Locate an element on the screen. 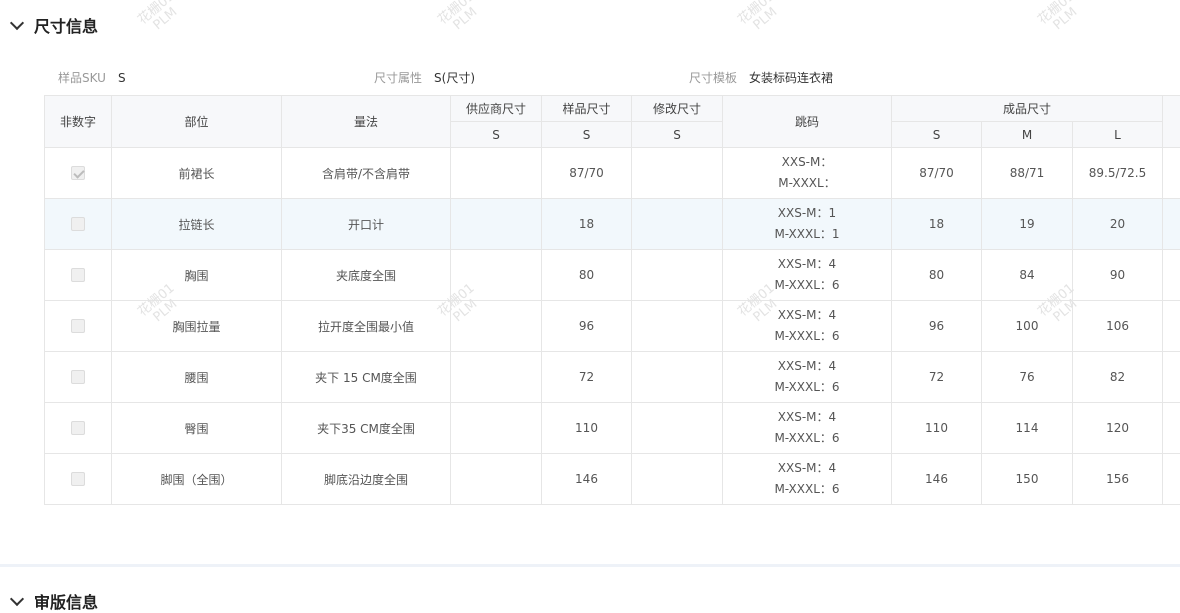  header-finished-m: M is located at coordinates (1027, 135).